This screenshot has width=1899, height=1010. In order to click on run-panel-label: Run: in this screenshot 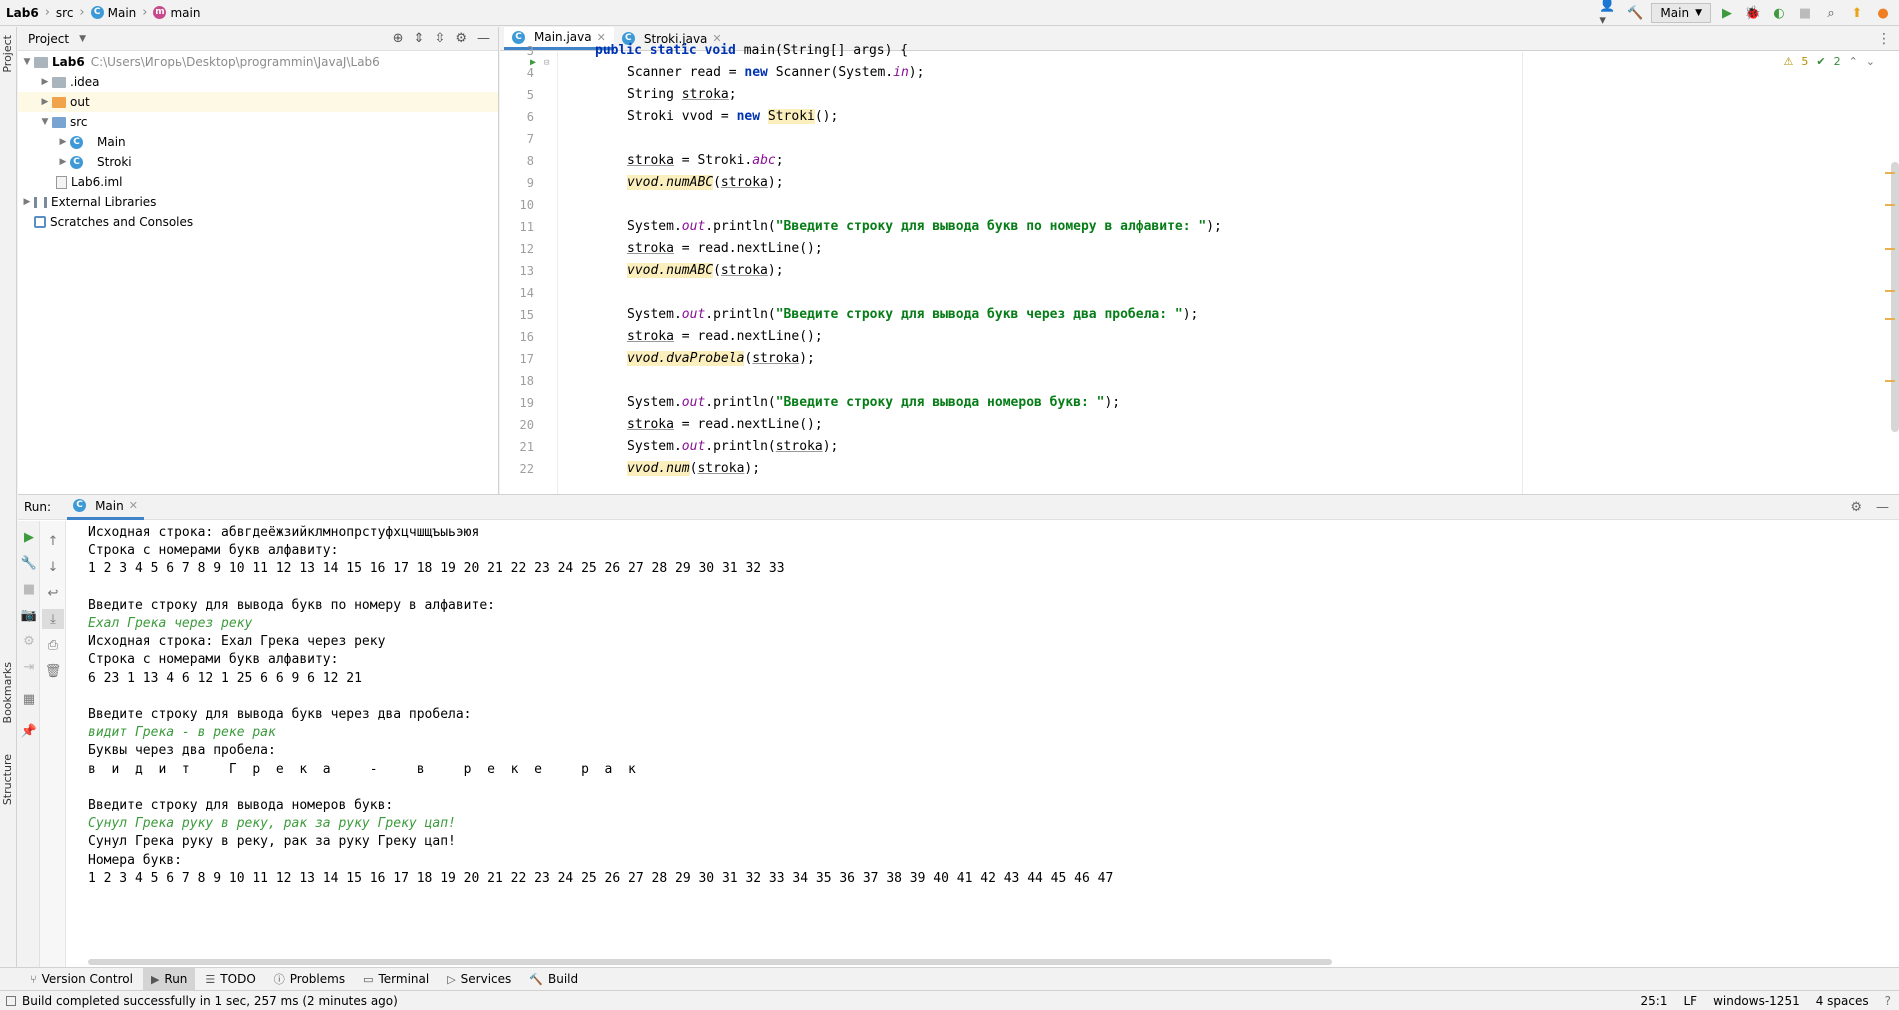, I will do `click(38, 507)`.